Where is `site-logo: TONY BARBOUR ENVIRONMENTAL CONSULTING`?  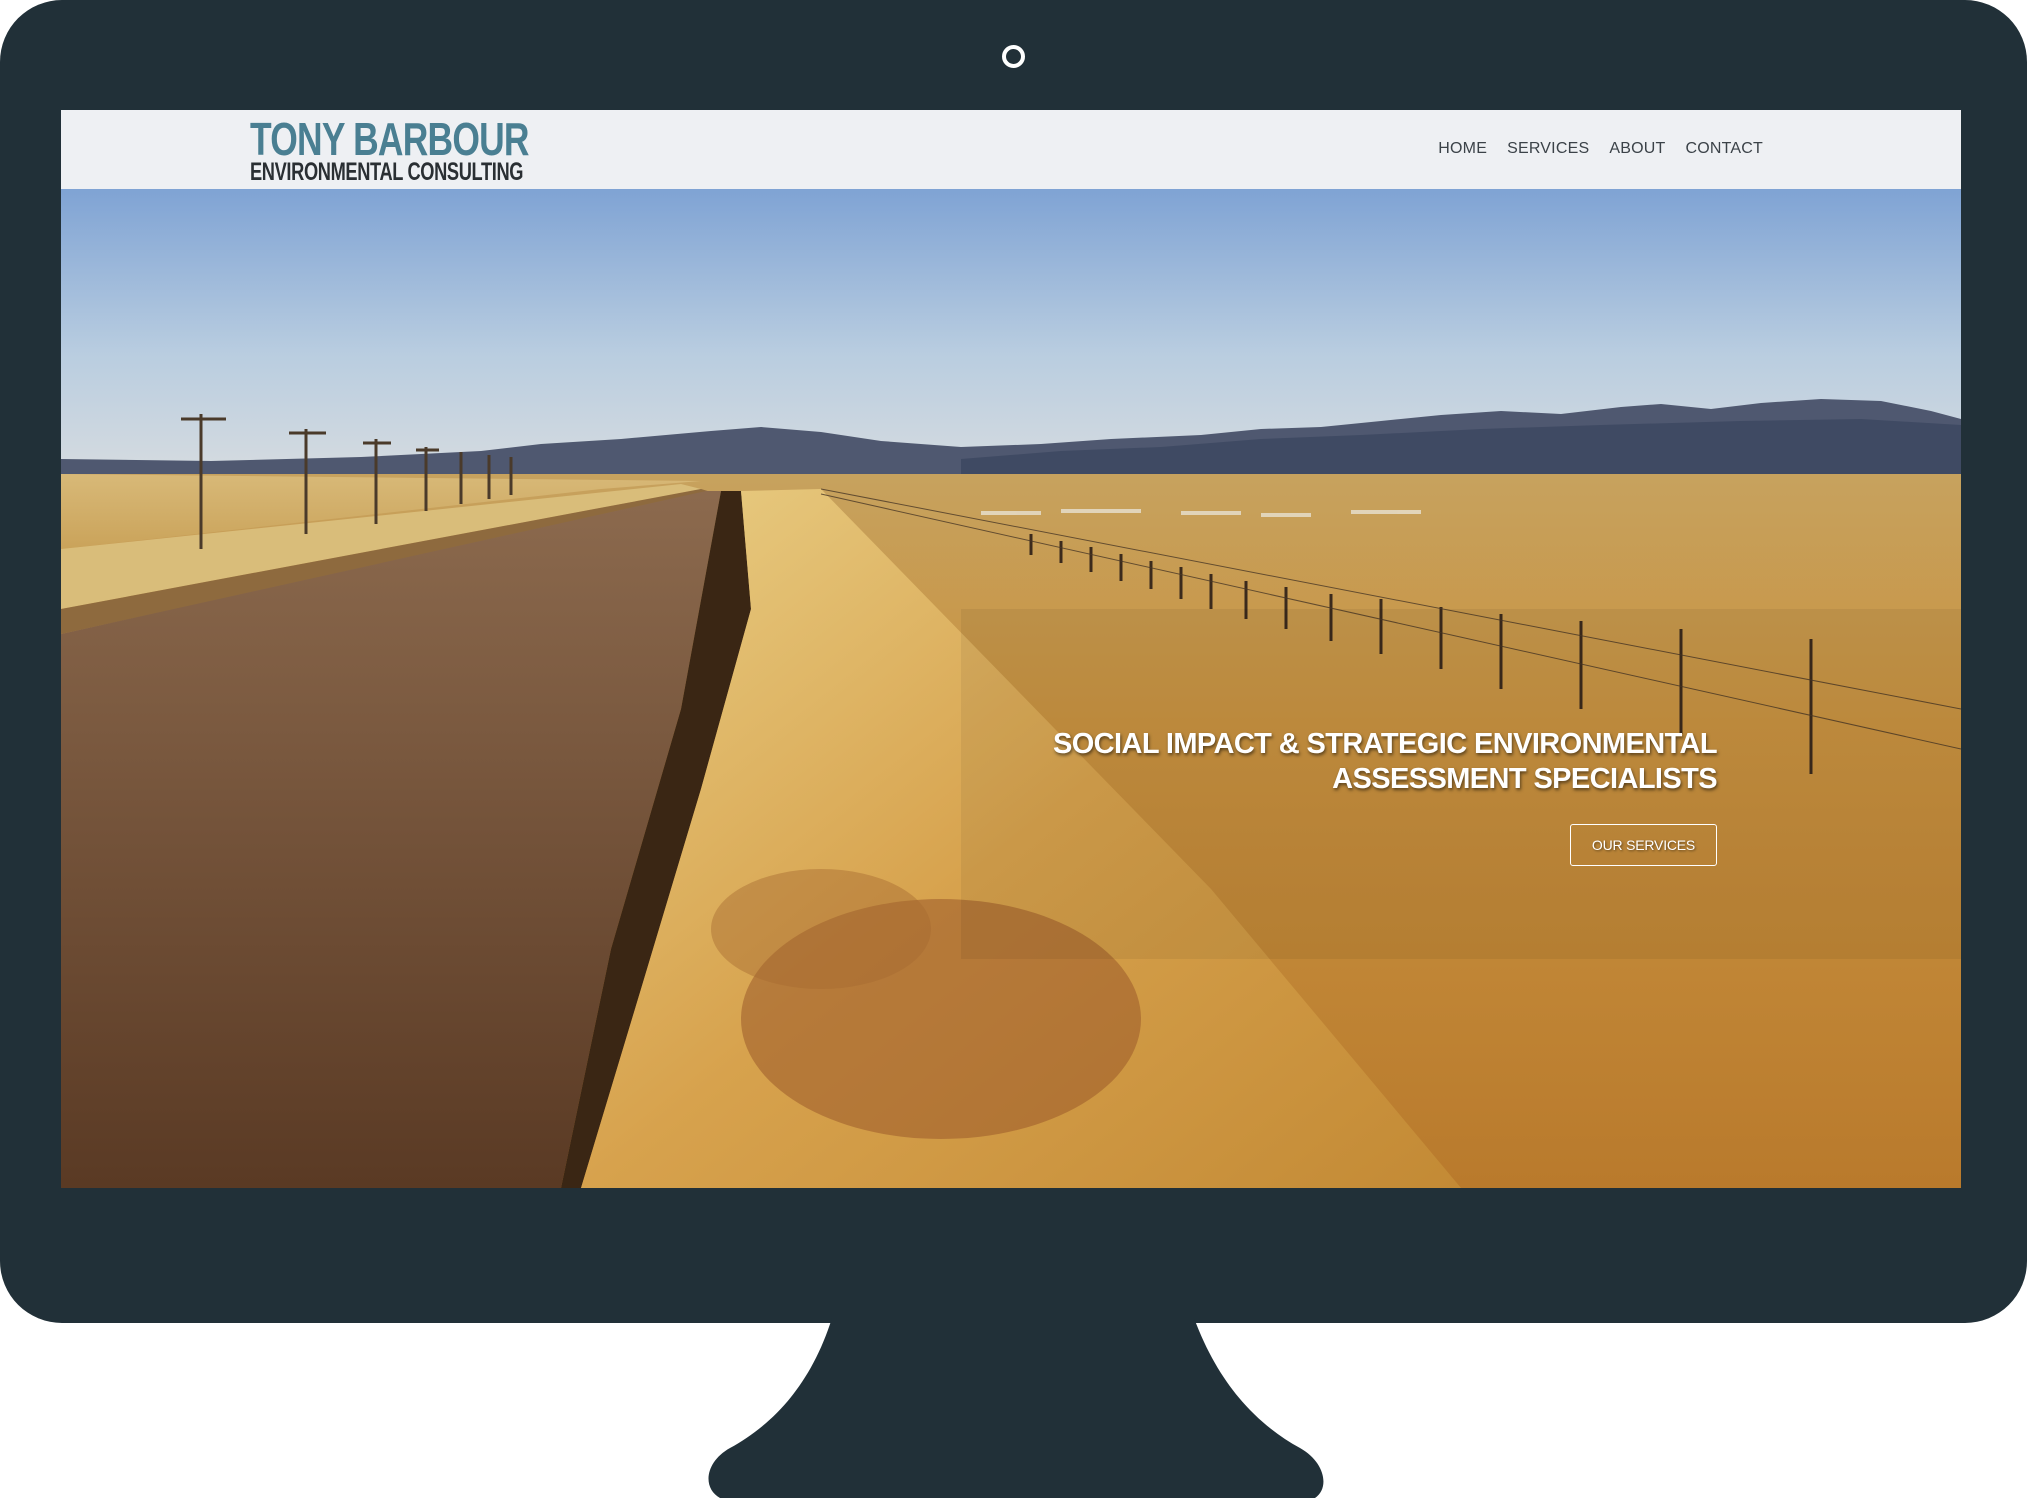 site-logo: TONY BARBOUR ENVIRONMENTAL CONSULTING is located at coordinates (437, 150).